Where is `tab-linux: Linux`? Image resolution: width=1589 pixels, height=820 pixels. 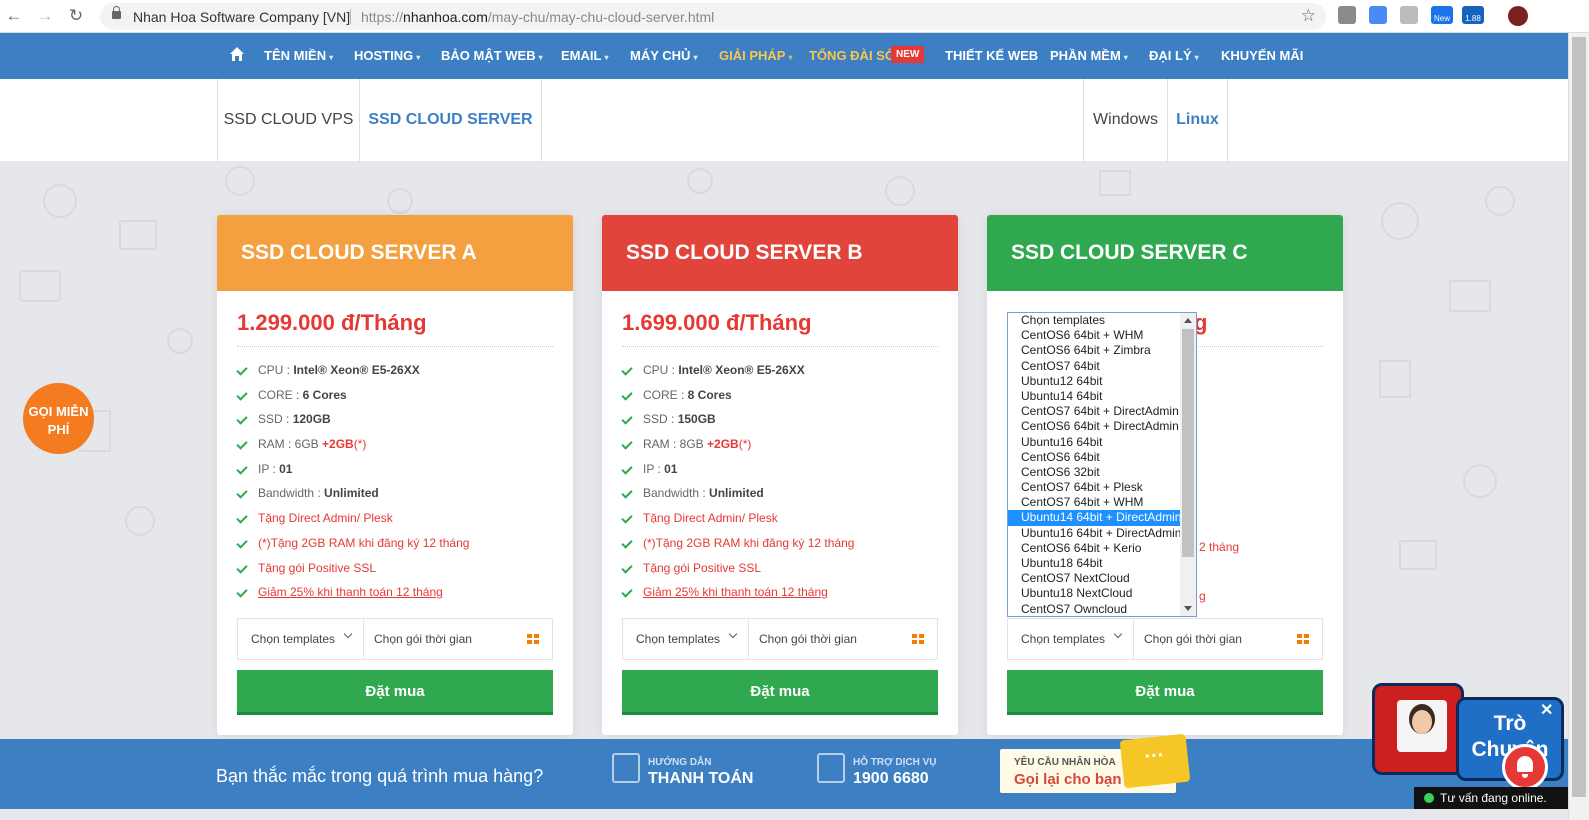 tab-linux: Linux is located at coordinates (1197, 124).